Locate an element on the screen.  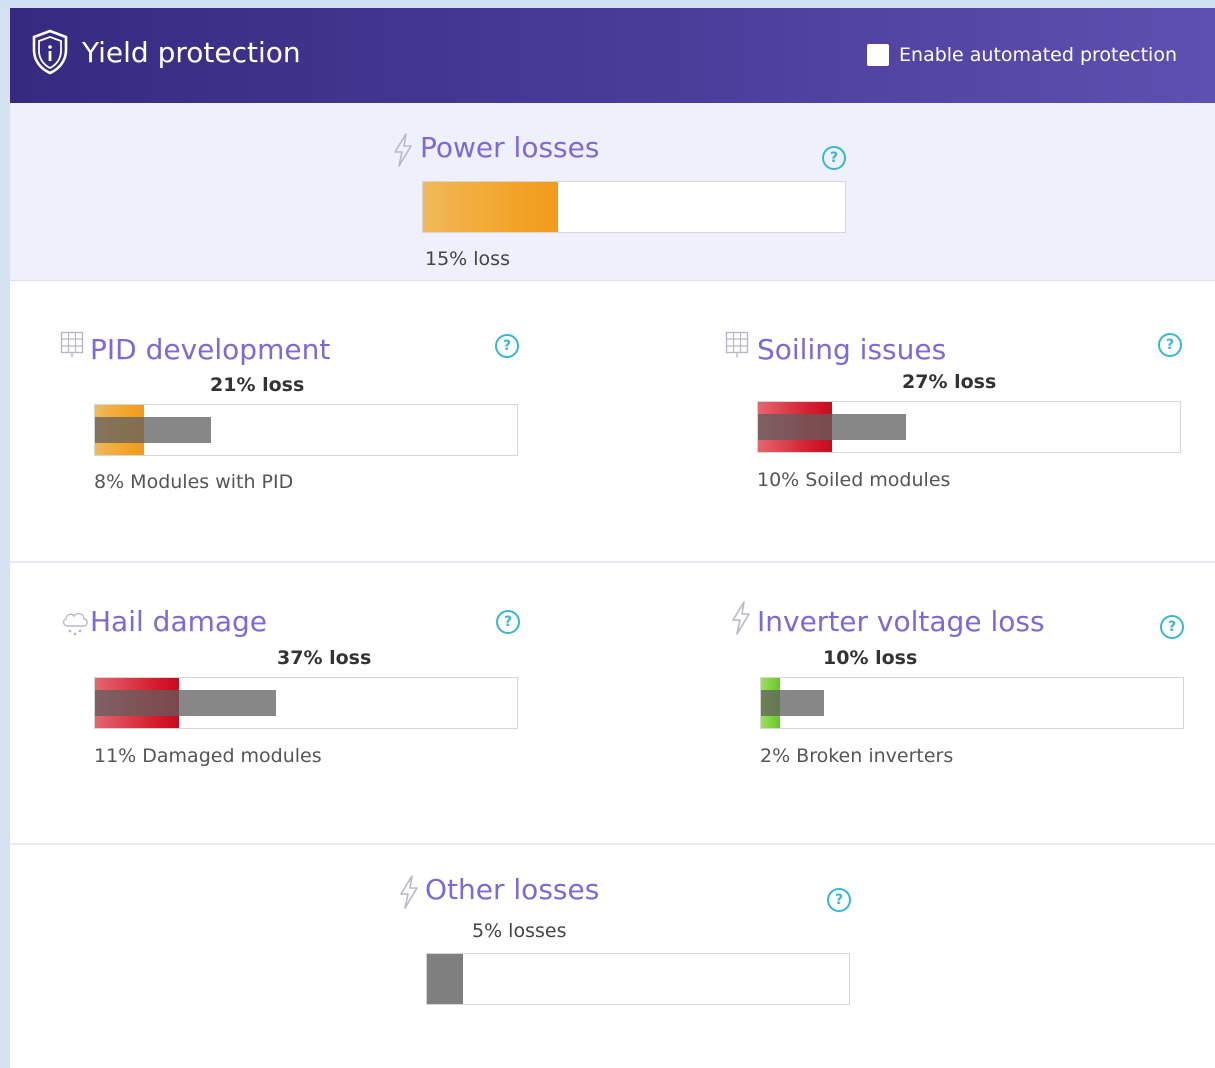
soiling-issues-caption: 10% Soiled modules is located at coordinates (854, 480).